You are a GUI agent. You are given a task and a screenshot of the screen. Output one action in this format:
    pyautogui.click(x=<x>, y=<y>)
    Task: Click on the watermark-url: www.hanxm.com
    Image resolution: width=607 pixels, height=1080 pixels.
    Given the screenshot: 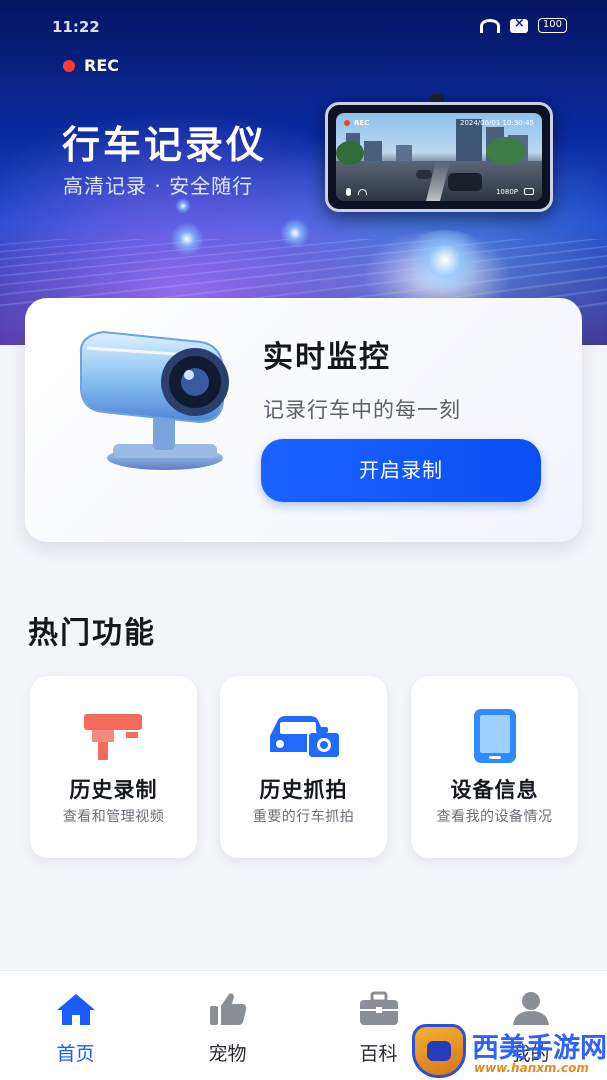 What is the action you would take?
    pyautogui.click(x=531, y=1068)
    